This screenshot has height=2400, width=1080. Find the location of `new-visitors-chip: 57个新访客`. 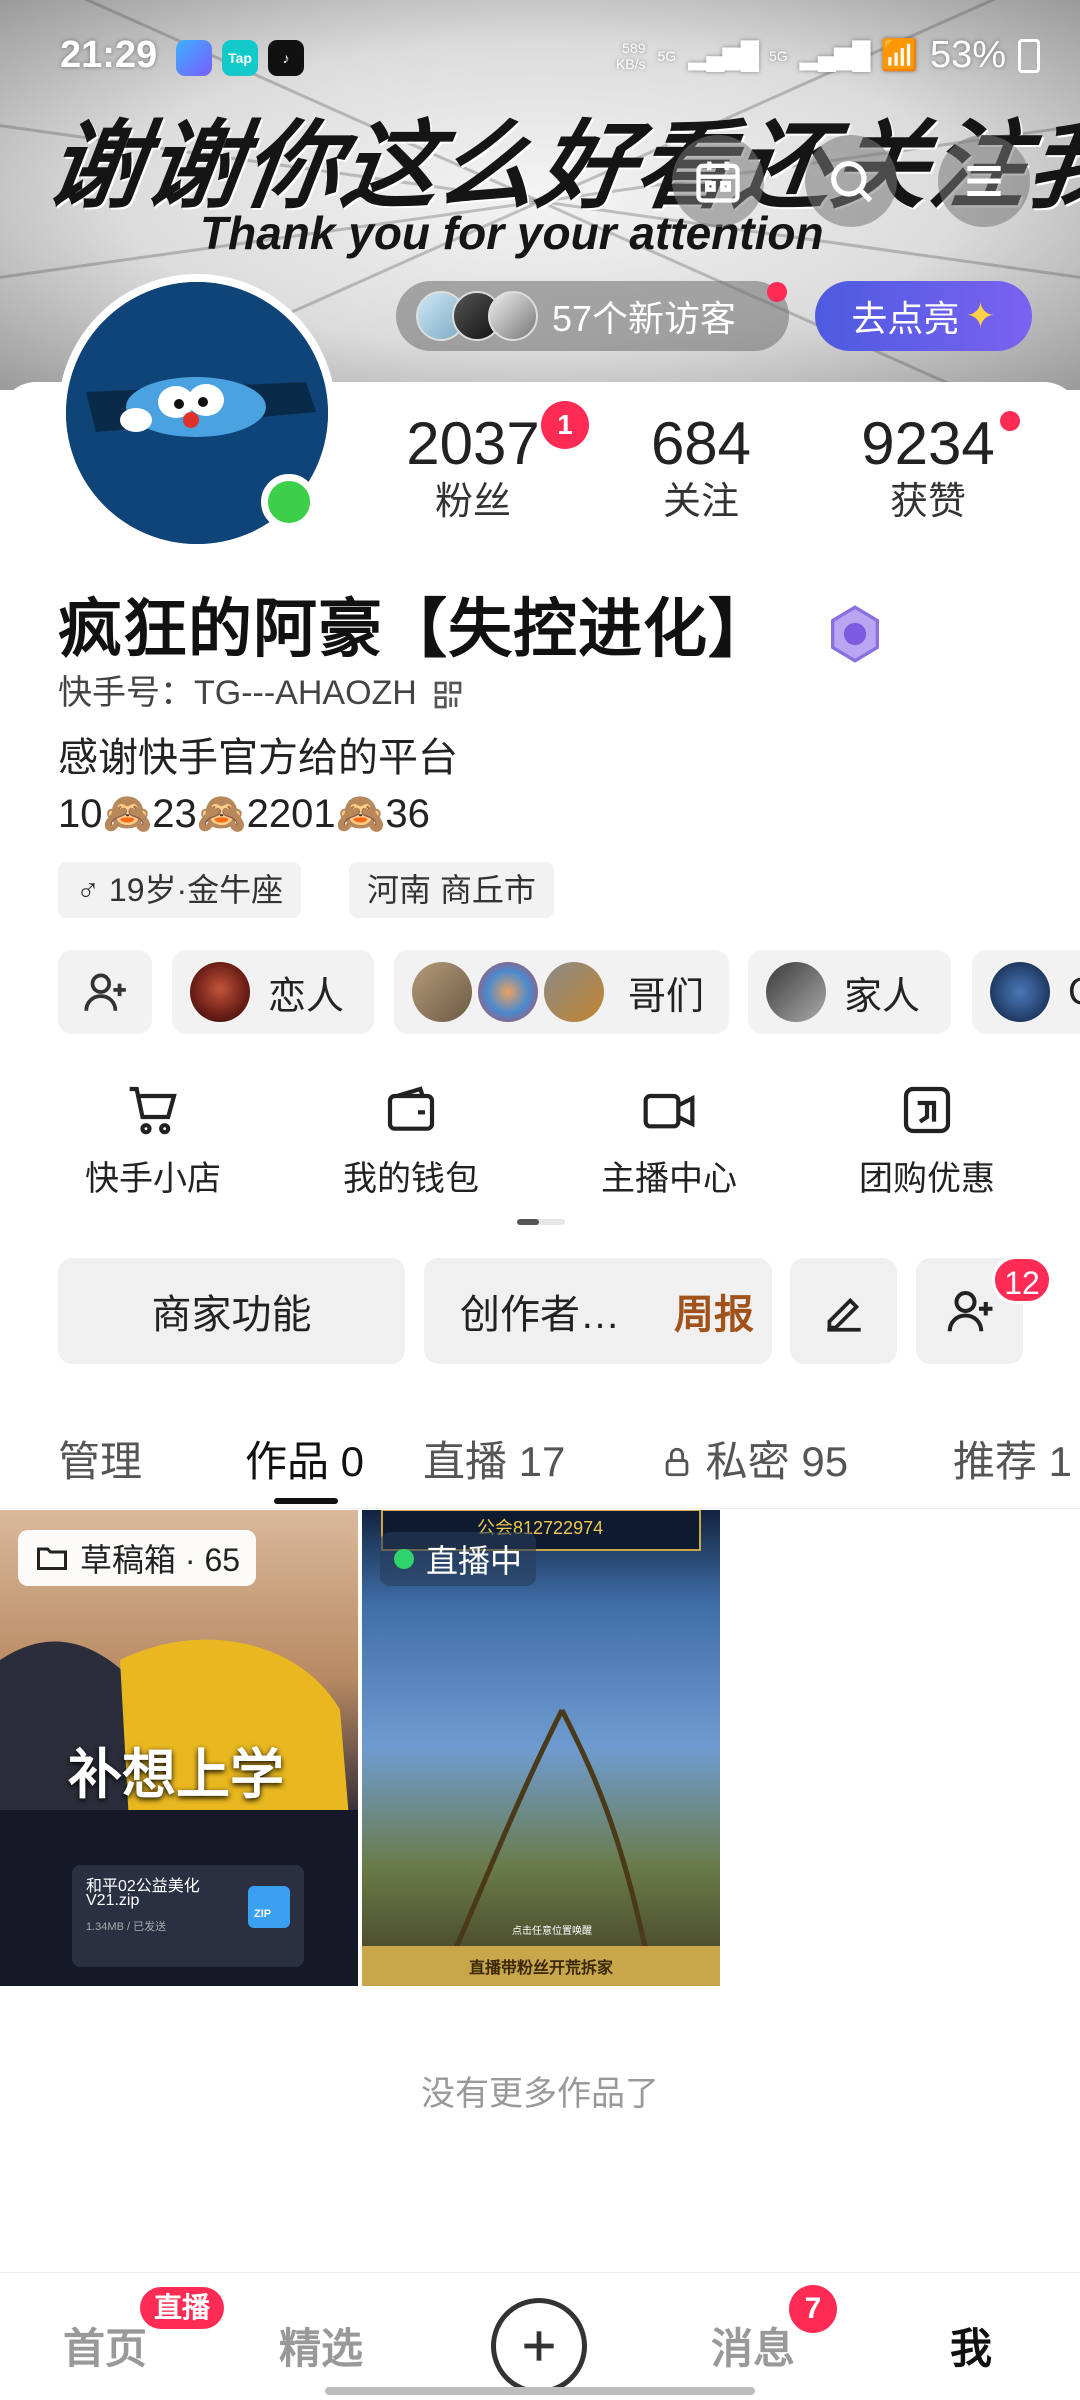

new-visitors-chip: 57个新访客 is located at coordinates (592, 316).